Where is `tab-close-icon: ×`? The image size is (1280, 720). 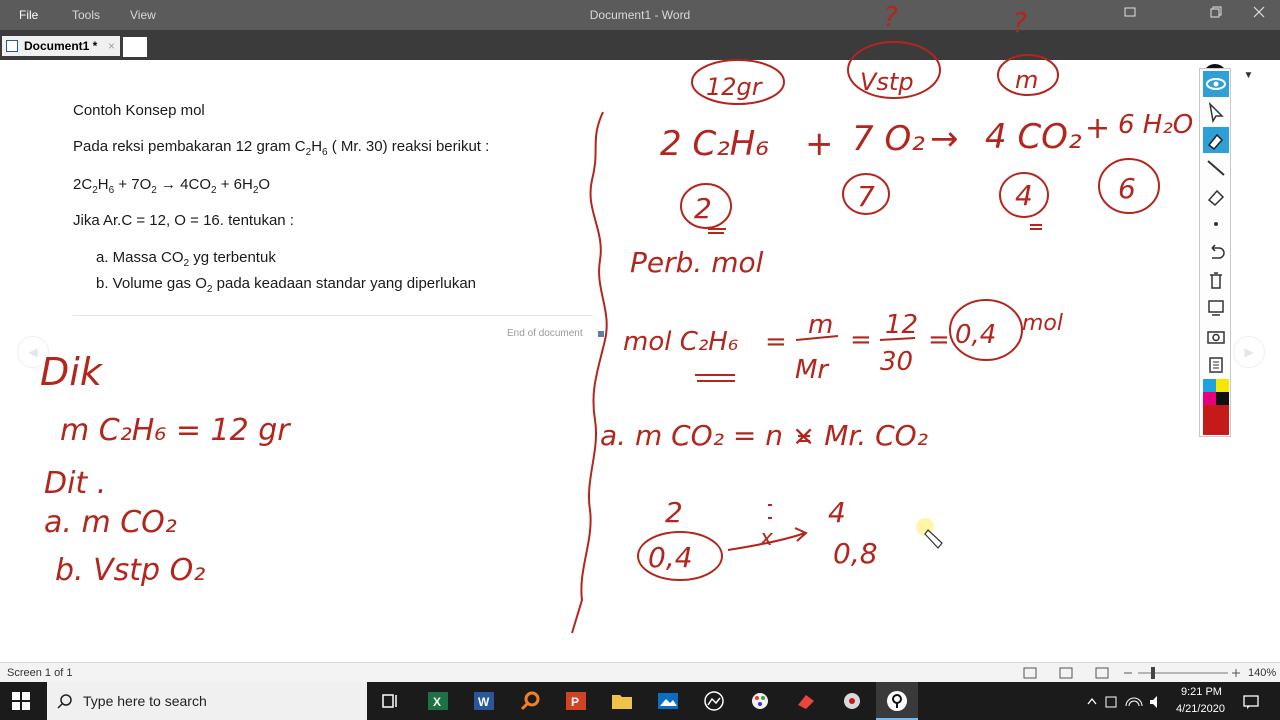 tab-close-icon: × is located at coordinates (111, 46).